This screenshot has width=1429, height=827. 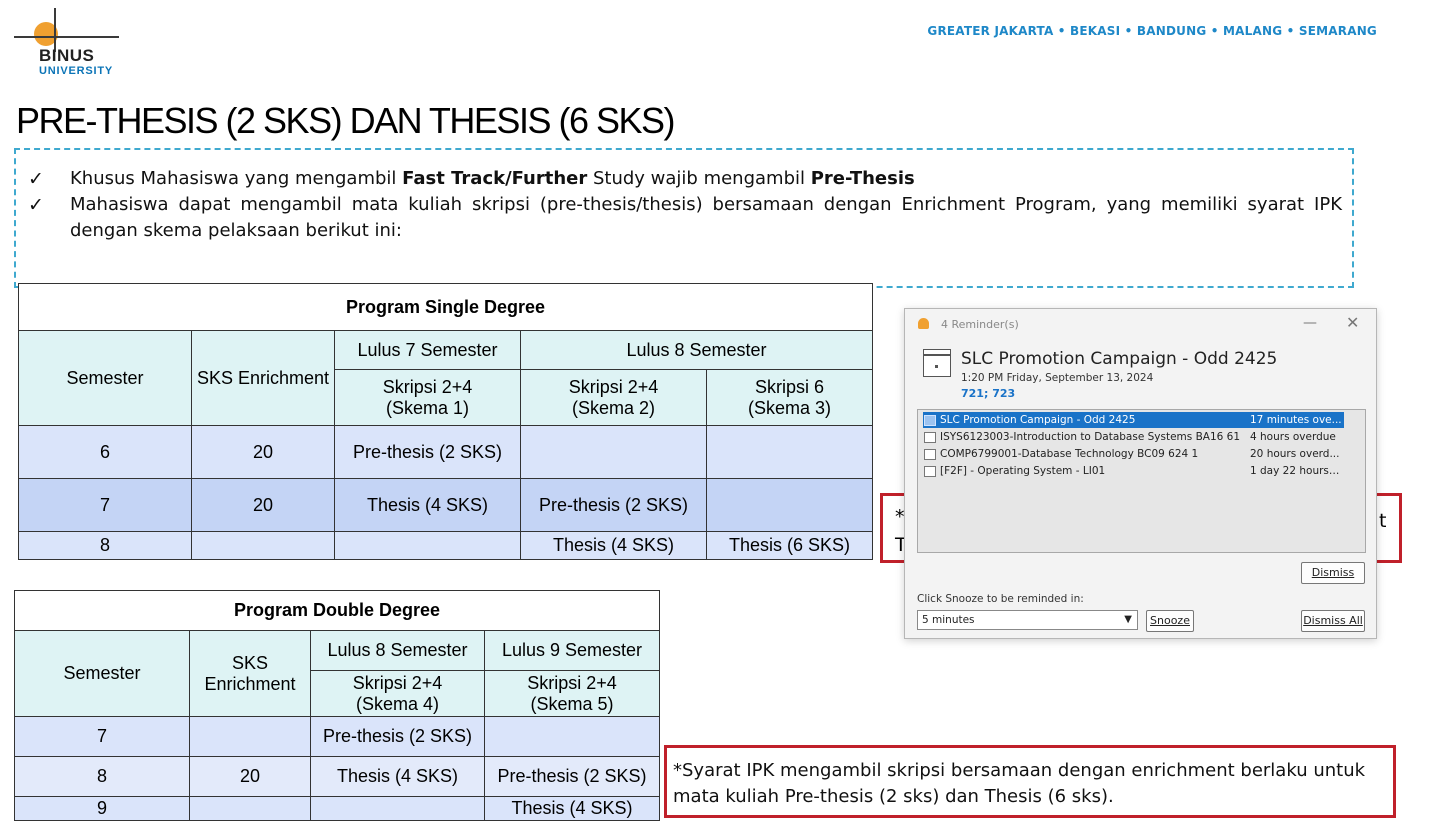 I want to click on logo-text: BINUS, so click(x=67, y=55).